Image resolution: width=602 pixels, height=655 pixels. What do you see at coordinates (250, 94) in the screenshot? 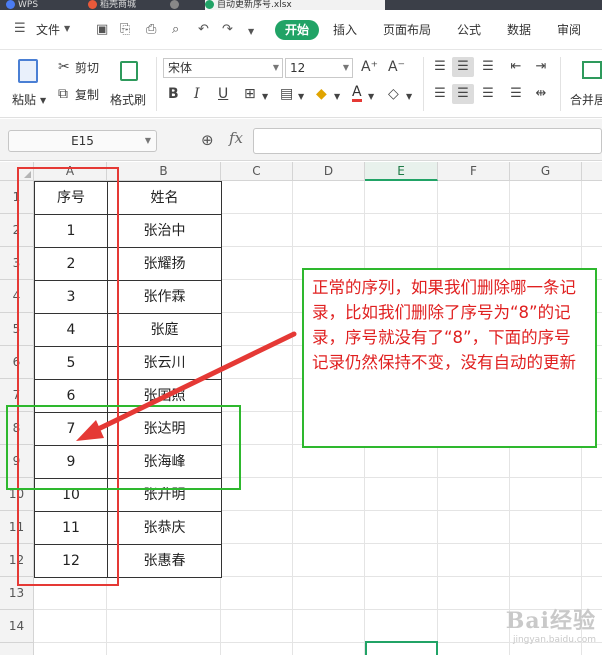
I see `borders-icon: ⊞` at bounding box center [250, 94].